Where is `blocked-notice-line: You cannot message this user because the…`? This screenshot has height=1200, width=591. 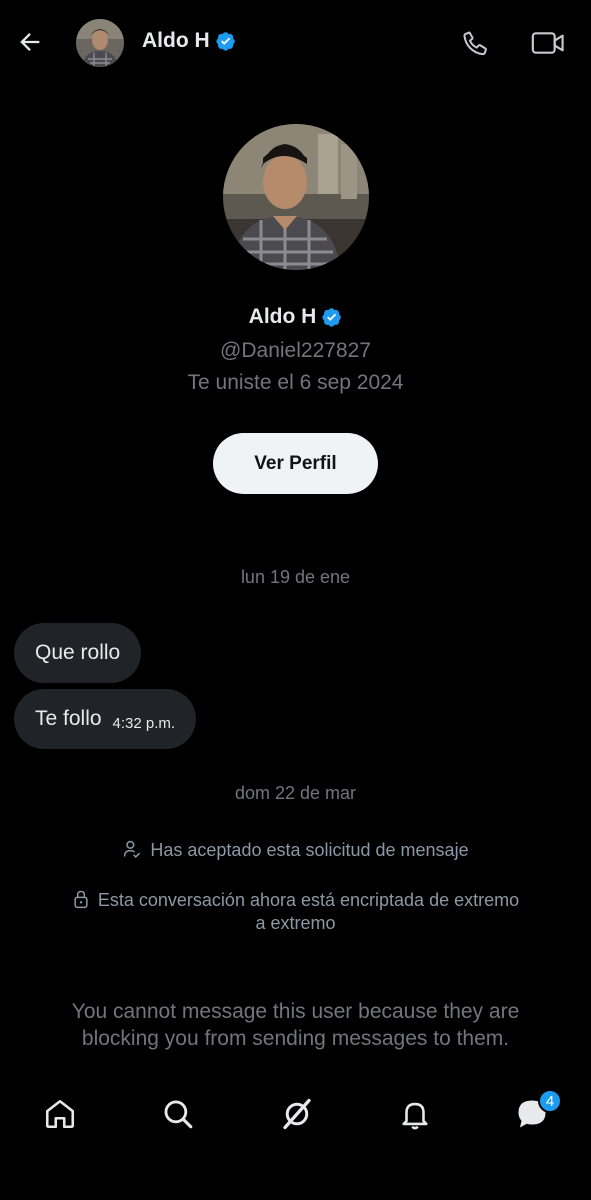
blocked-notice-line: You cannot message this user because the… is located at coordinates (295, 1011).